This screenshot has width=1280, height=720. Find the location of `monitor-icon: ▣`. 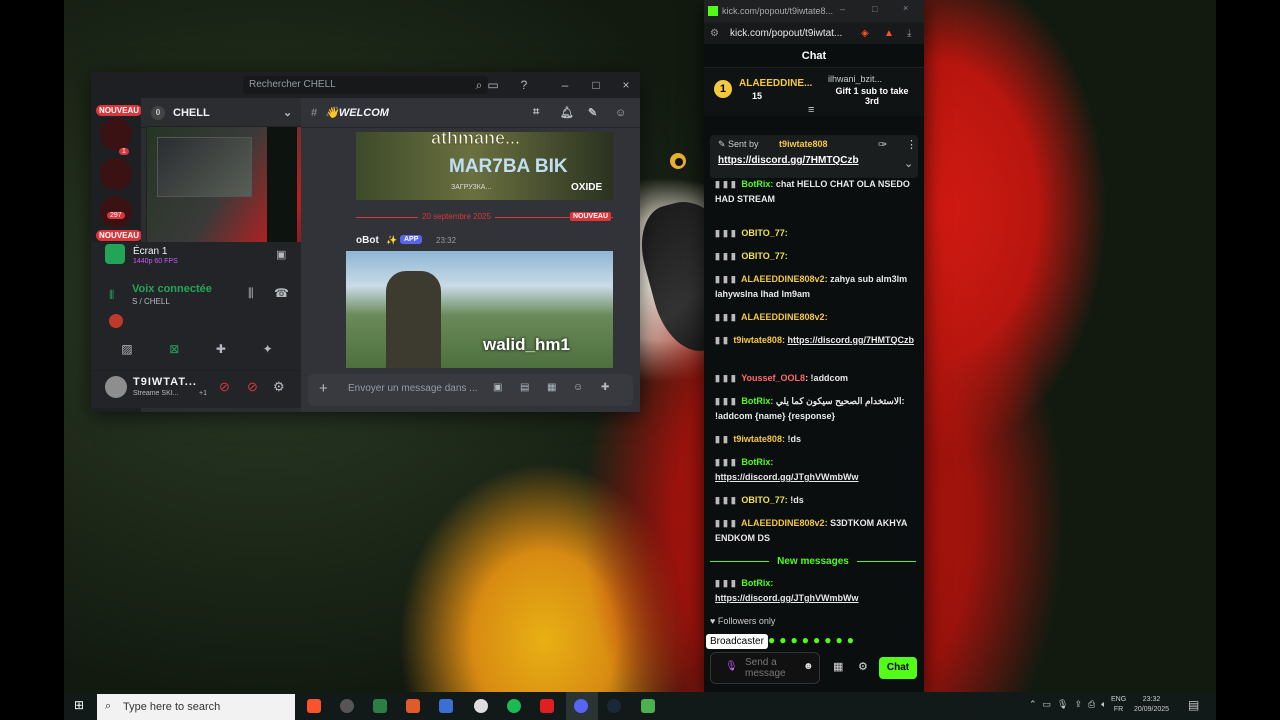

monitor-icon: ▣ is located at coordinates (281, 254).